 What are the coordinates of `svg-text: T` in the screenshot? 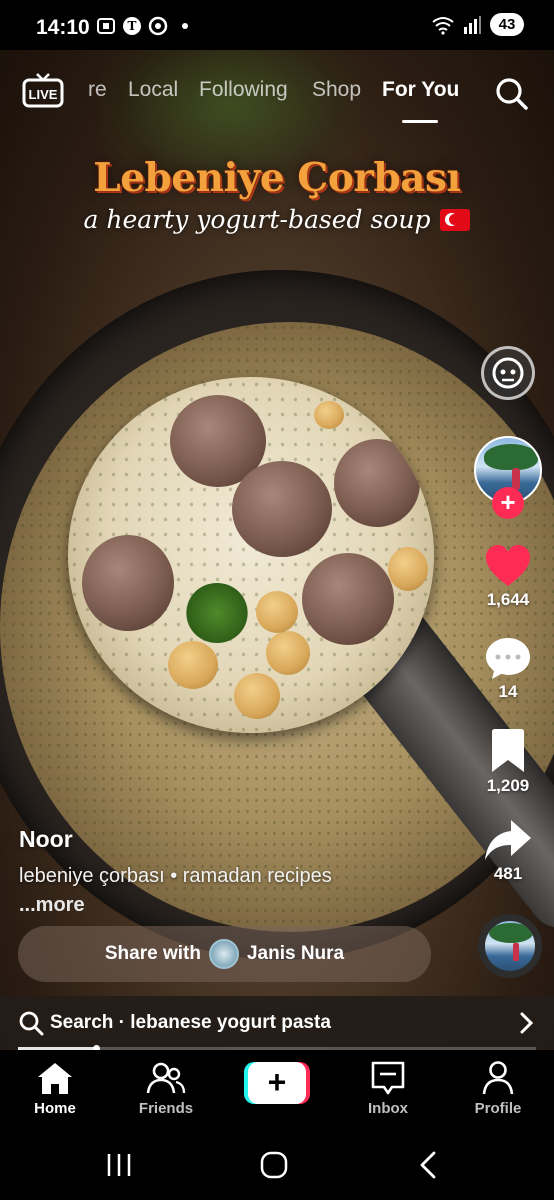 It's located at (132, 26).